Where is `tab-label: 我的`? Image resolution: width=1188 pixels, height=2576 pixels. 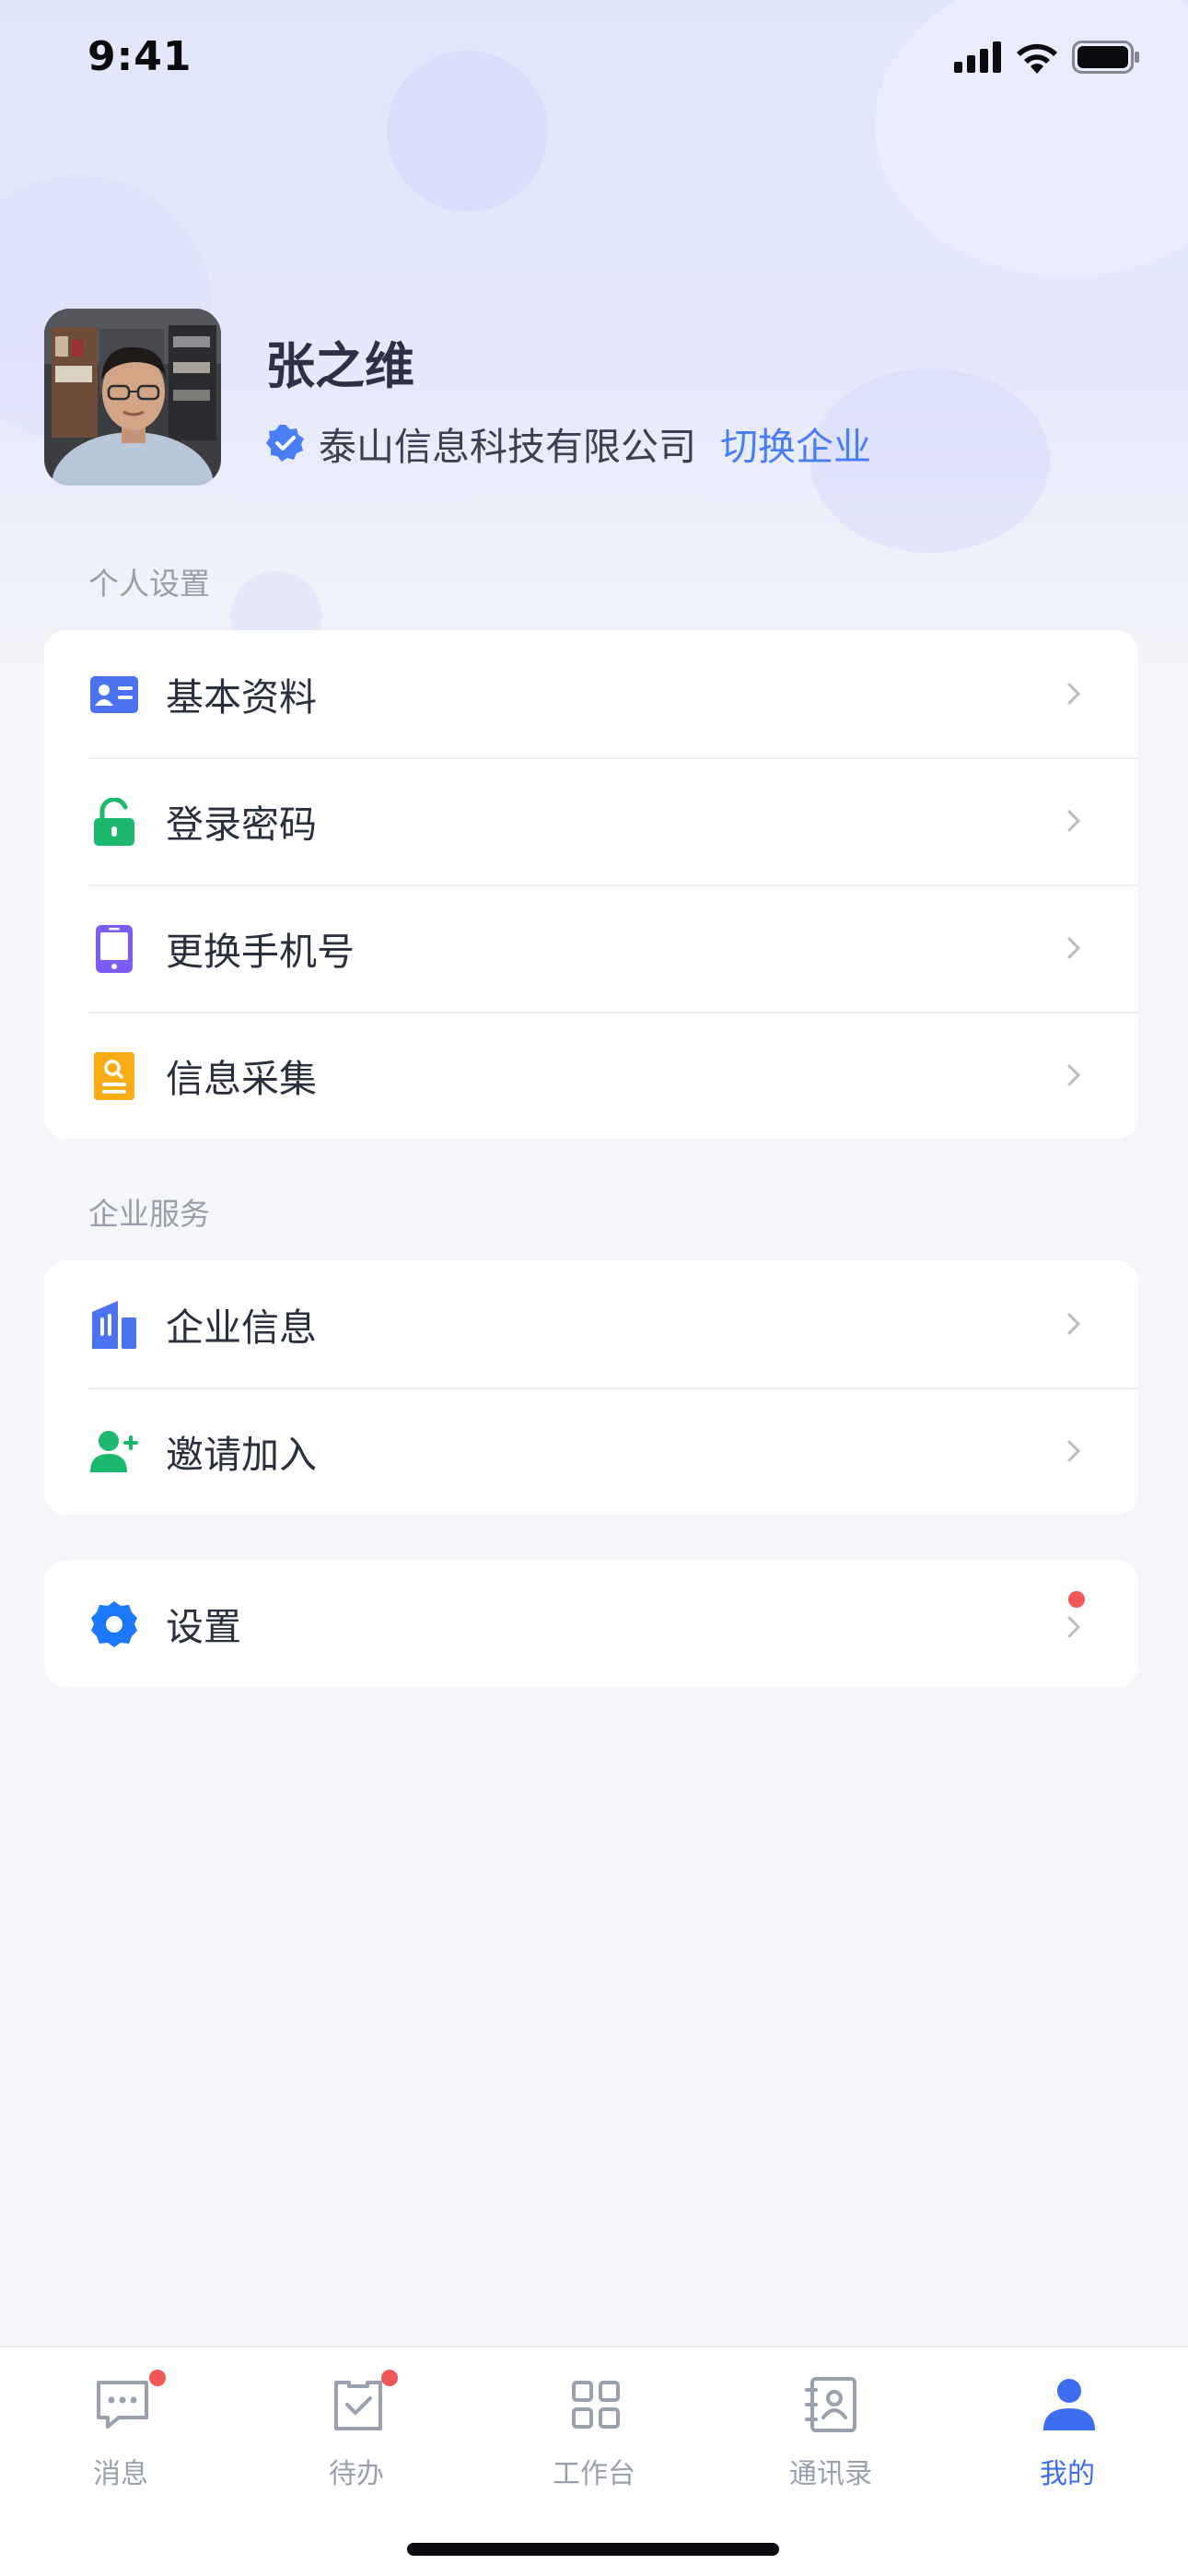 tab-label: 我的 is located at coordinates (1067, 2474).